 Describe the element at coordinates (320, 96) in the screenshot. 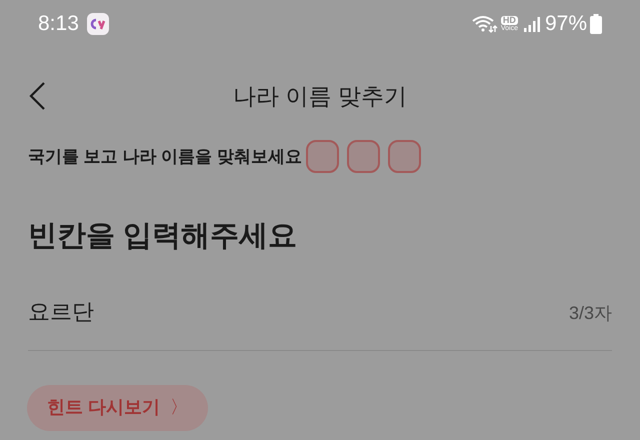

I see `page-title: 나라 이름 맞추기` at that location.